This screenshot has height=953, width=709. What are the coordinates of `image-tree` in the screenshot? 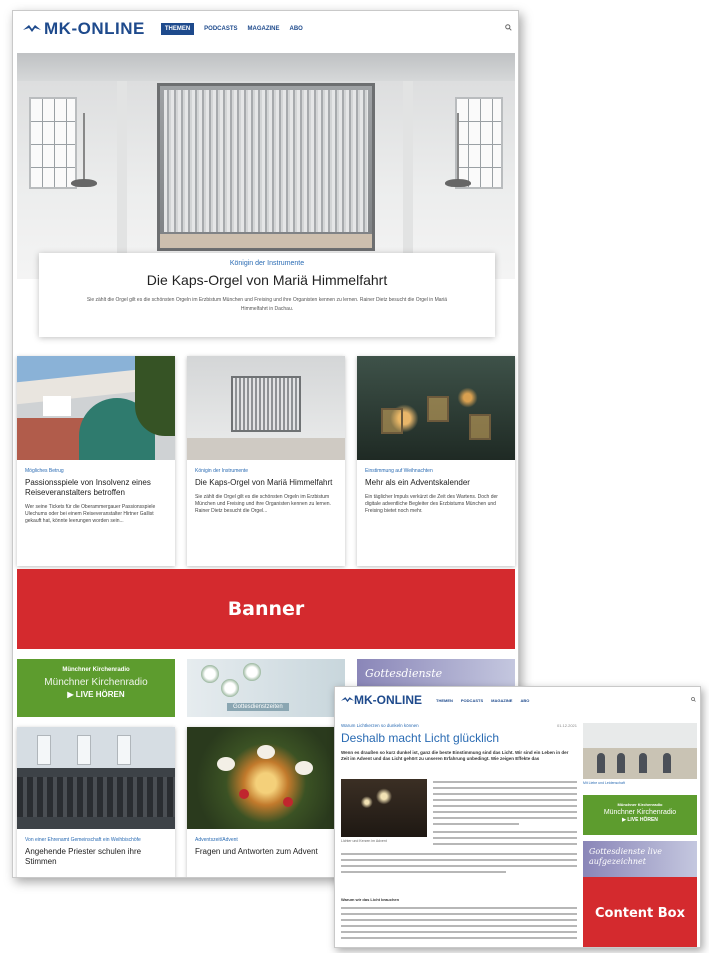 It's located at (155, 396).